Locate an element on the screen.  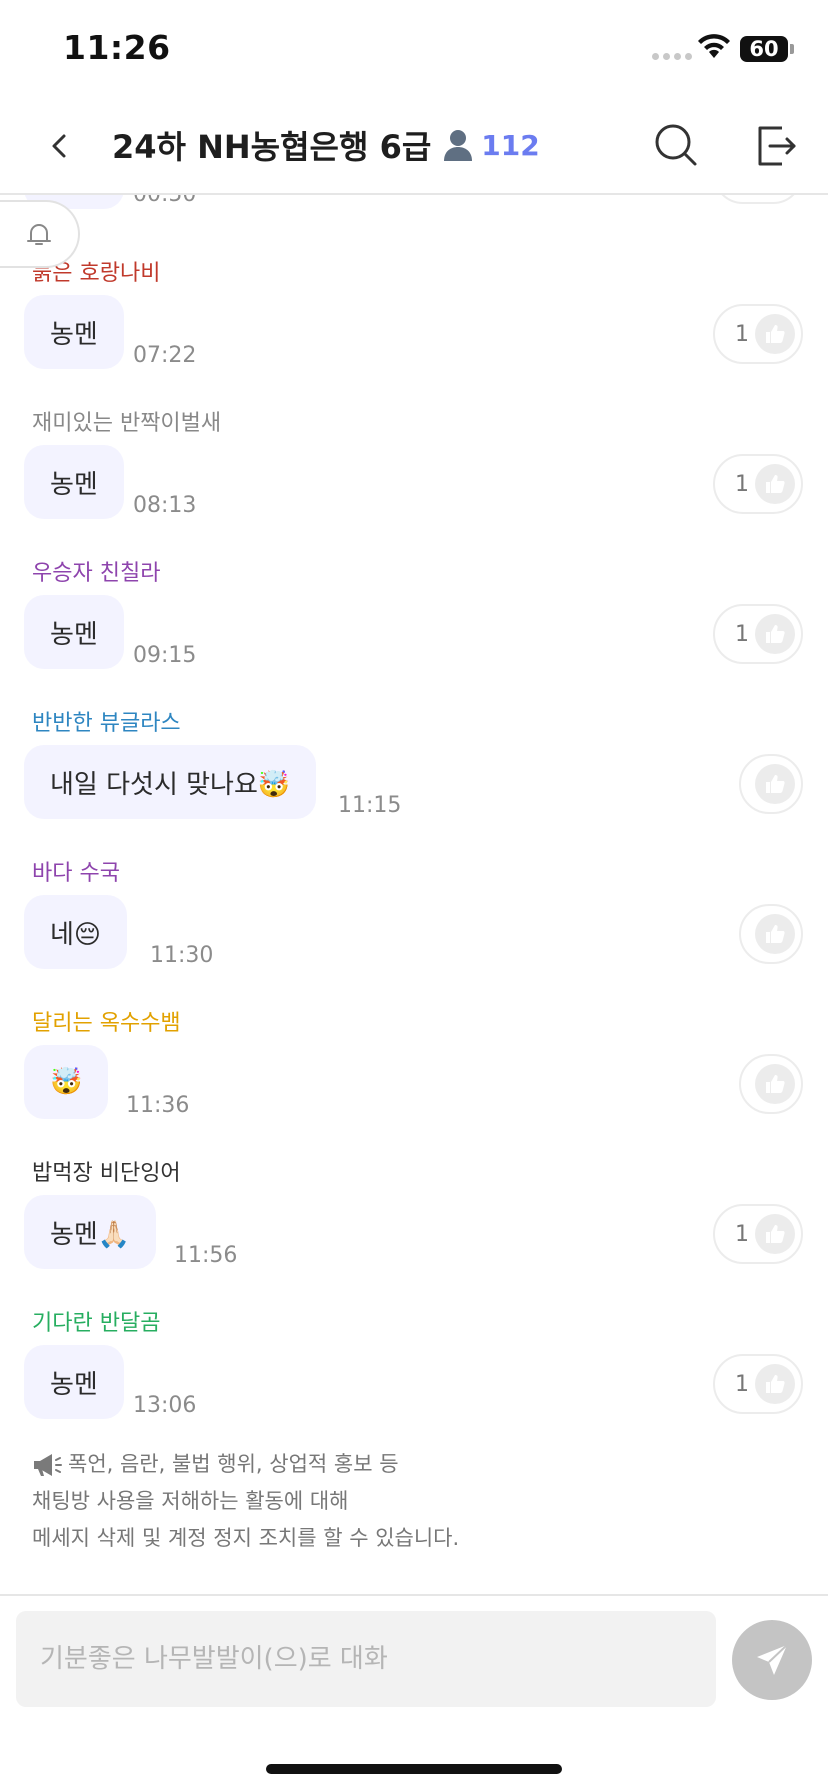
chat-message: 농멘 00:50 2 is located at coordinates (414, 205).